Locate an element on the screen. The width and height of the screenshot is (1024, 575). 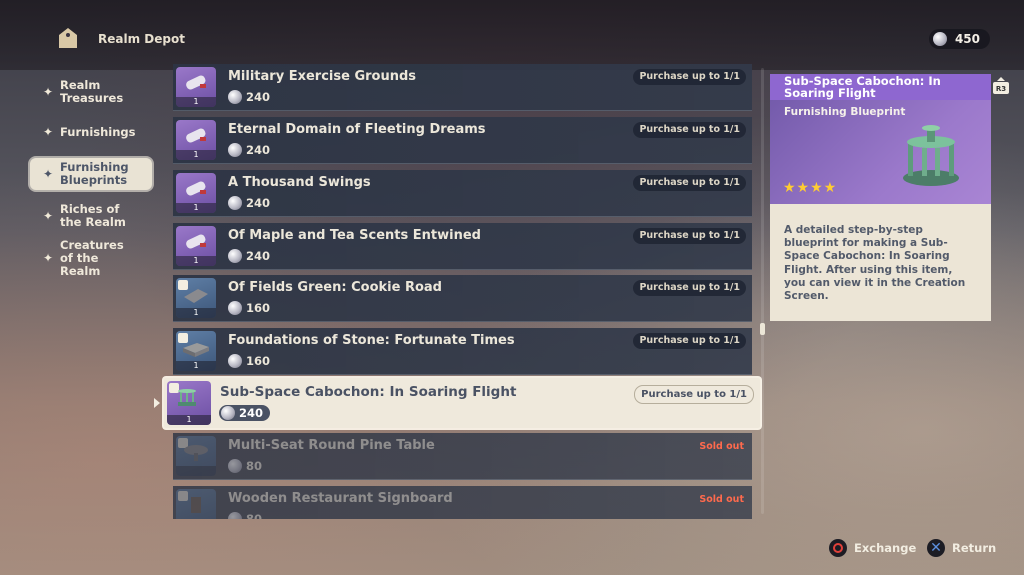
sidebar-item-label: Creatures of the Realm is located at coordinates (92, 257).